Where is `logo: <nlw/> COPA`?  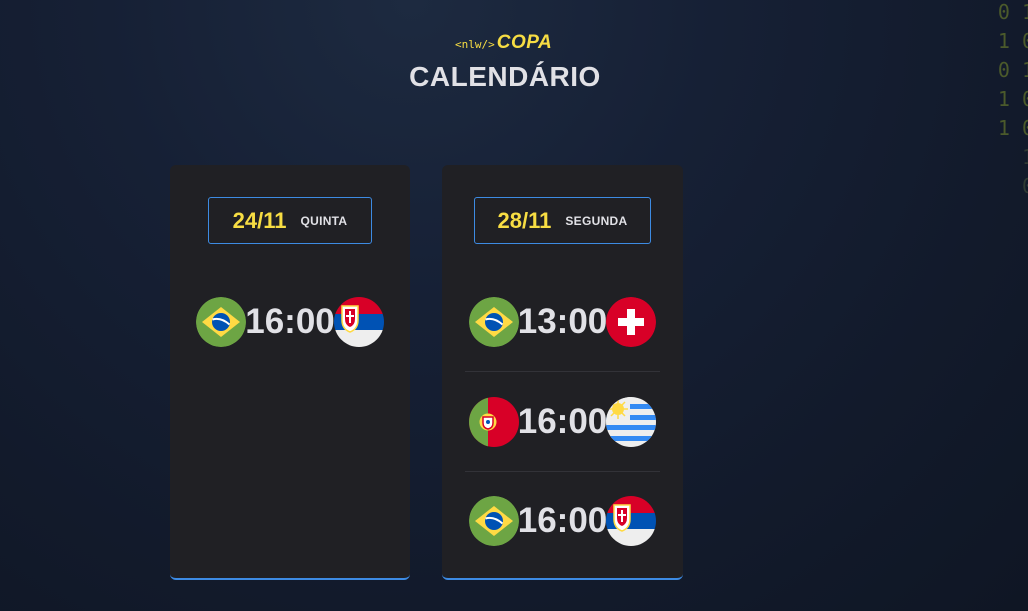 logo: <nlw/> COPA is located at coordinates (503, 43).